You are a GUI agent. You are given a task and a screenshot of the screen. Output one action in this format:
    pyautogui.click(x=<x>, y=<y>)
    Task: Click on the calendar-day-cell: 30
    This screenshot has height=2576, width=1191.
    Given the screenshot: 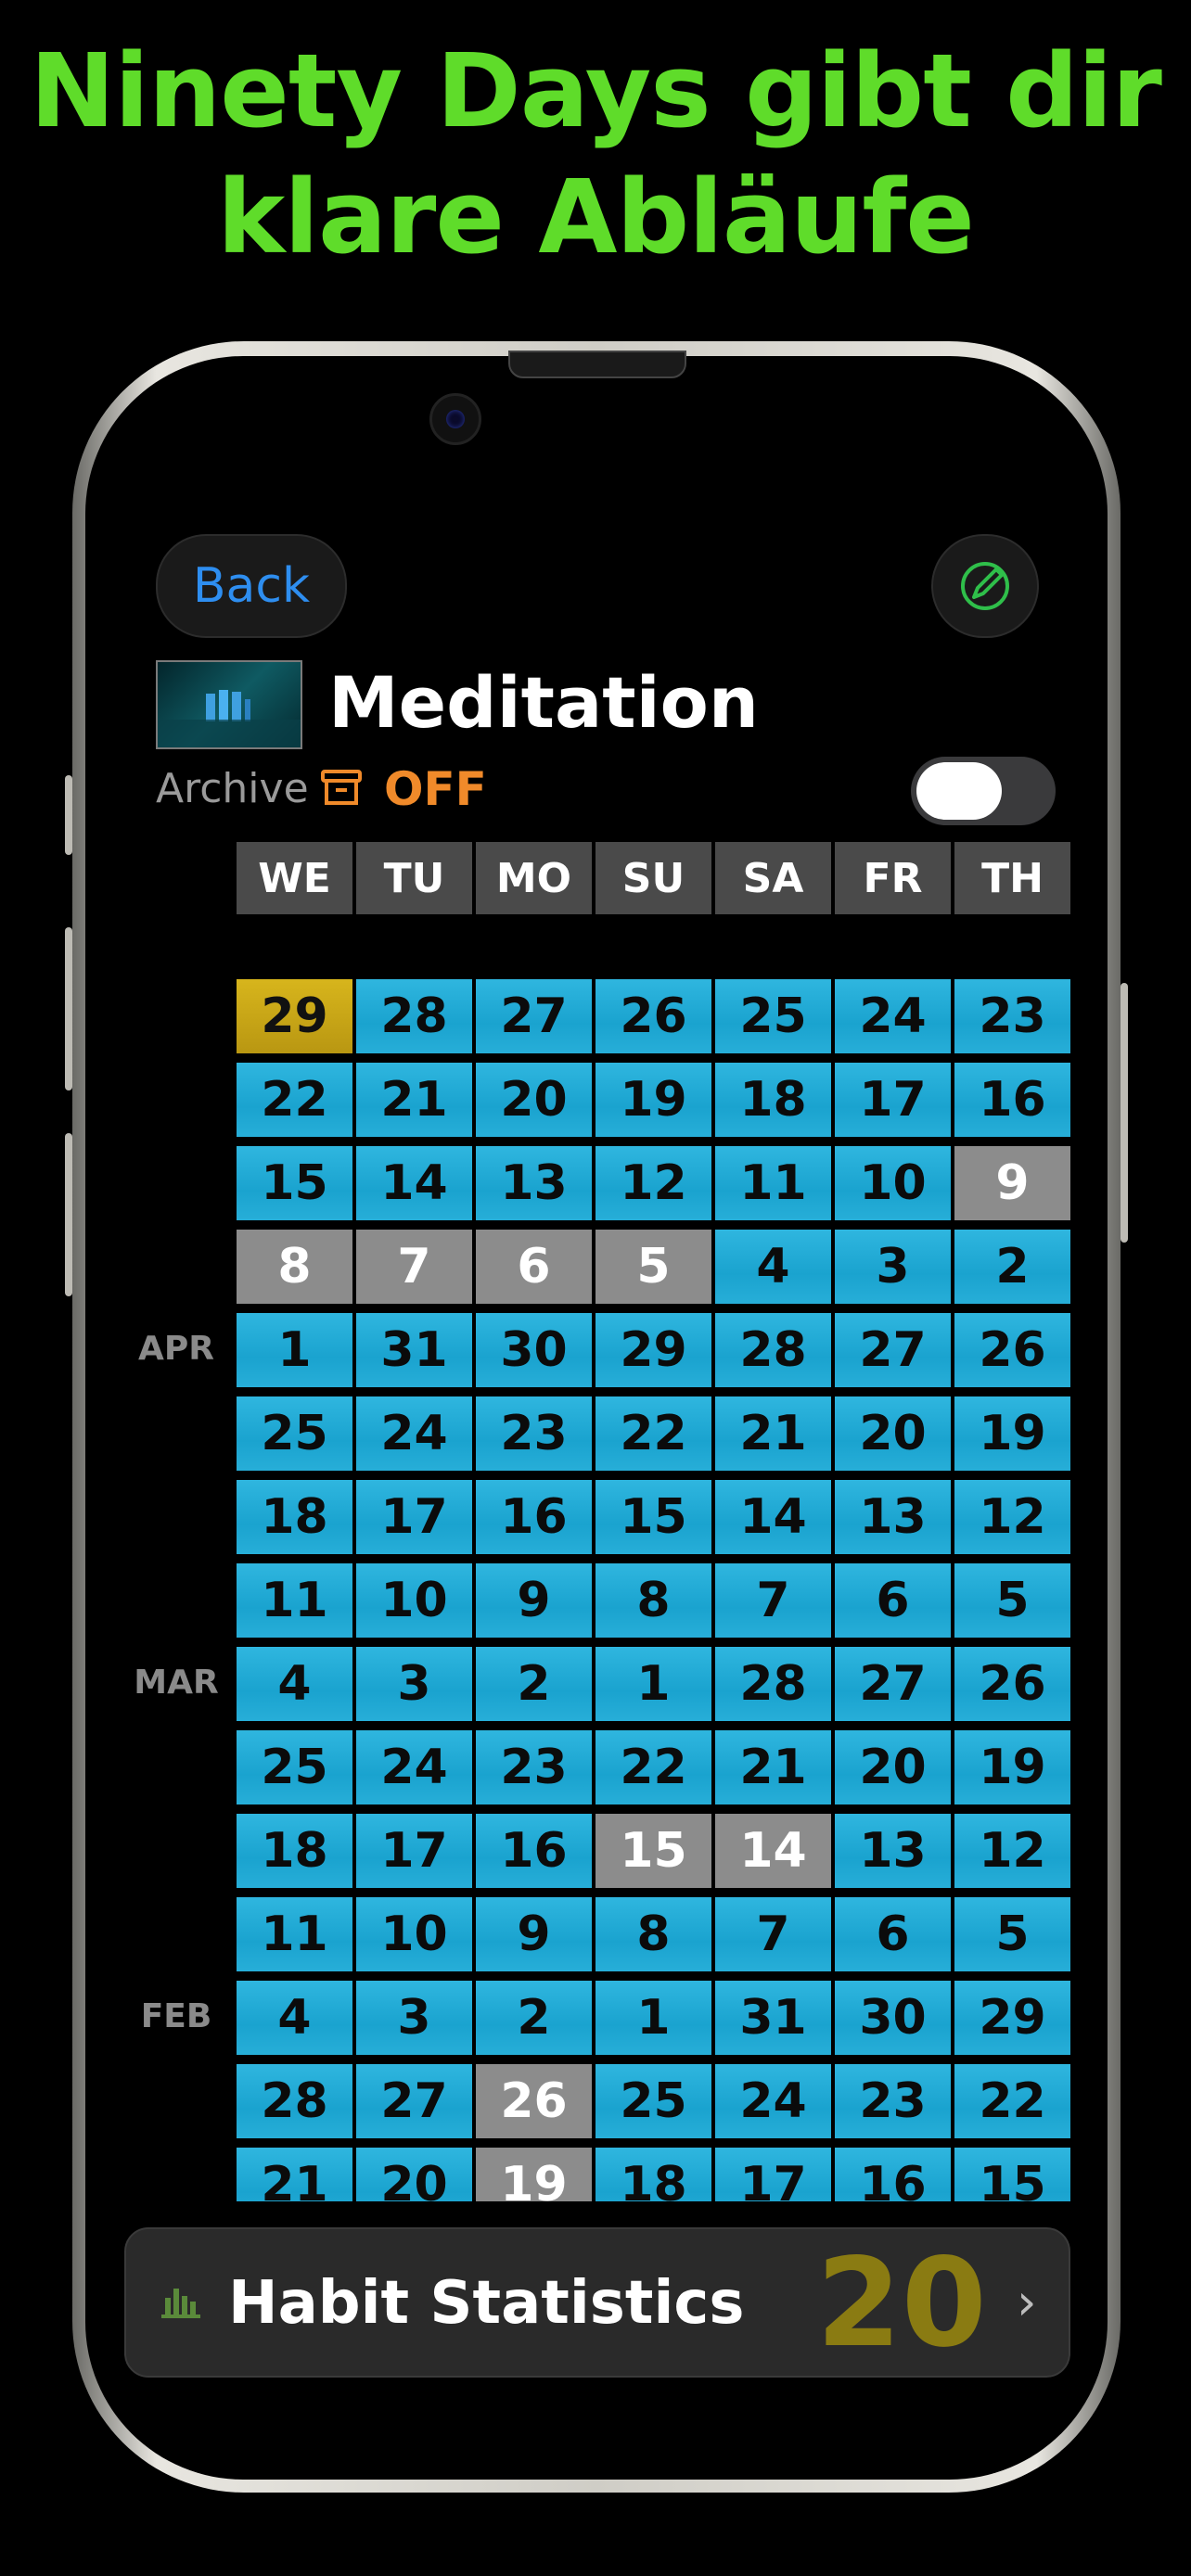 What is the action you would take?
    pyautogui.click(x=893, y=2018)
    